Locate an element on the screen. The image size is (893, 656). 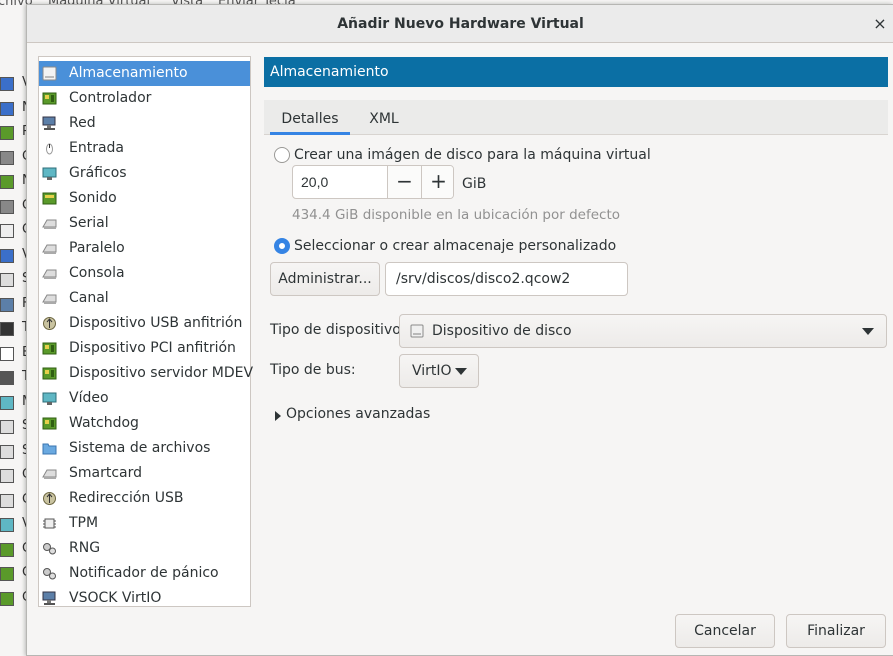
hardware-item: Controlador is located at coordinates (144, 98).